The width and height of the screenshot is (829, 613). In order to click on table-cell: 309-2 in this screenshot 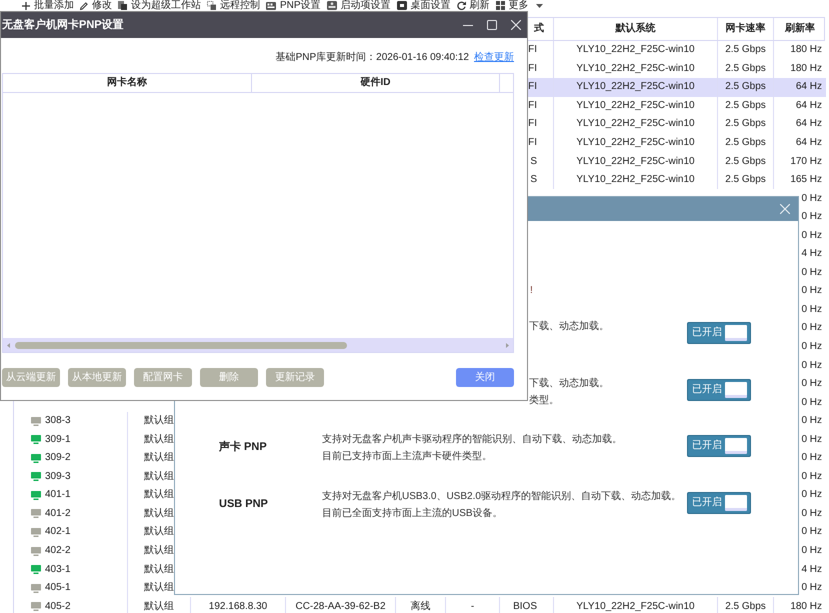, I will do `click(58, 458)`.